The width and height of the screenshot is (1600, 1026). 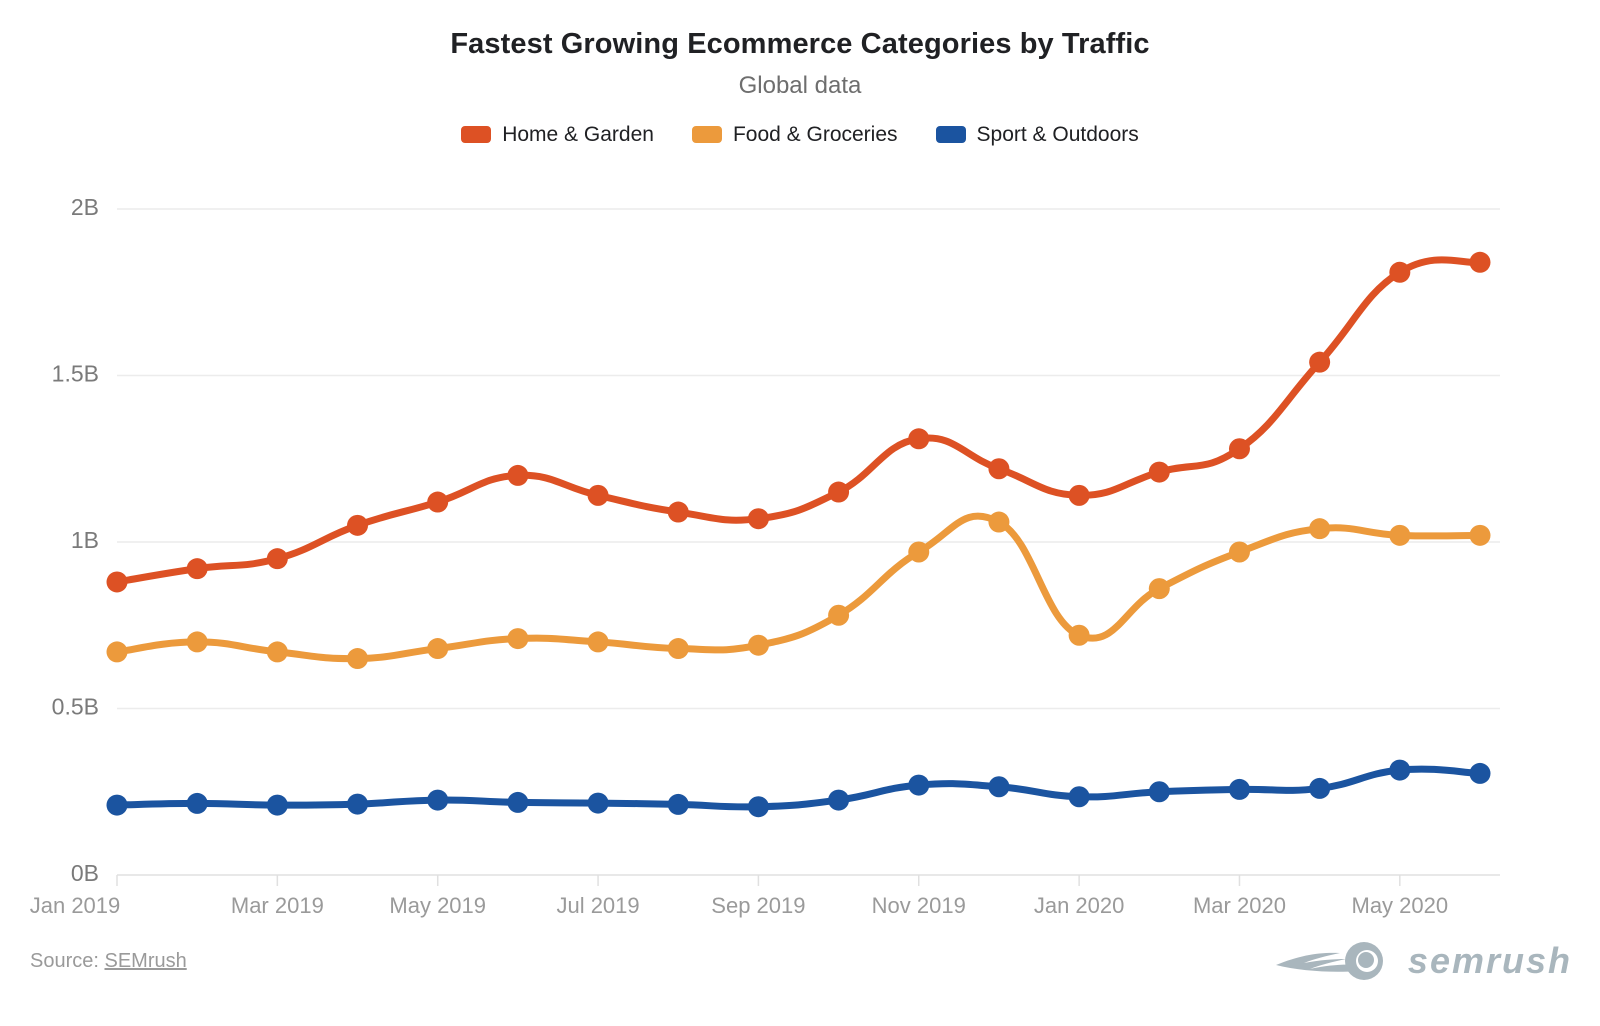 I want to click on legend-item-home-garden: Home & Garden, so click(x=557, y=135).